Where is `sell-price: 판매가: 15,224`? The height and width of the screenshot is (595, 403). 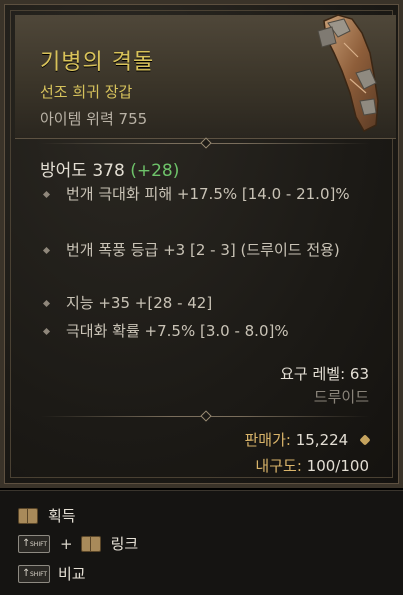
sell-price: 판매가: 15,224 is located at coordinates (307, 439).